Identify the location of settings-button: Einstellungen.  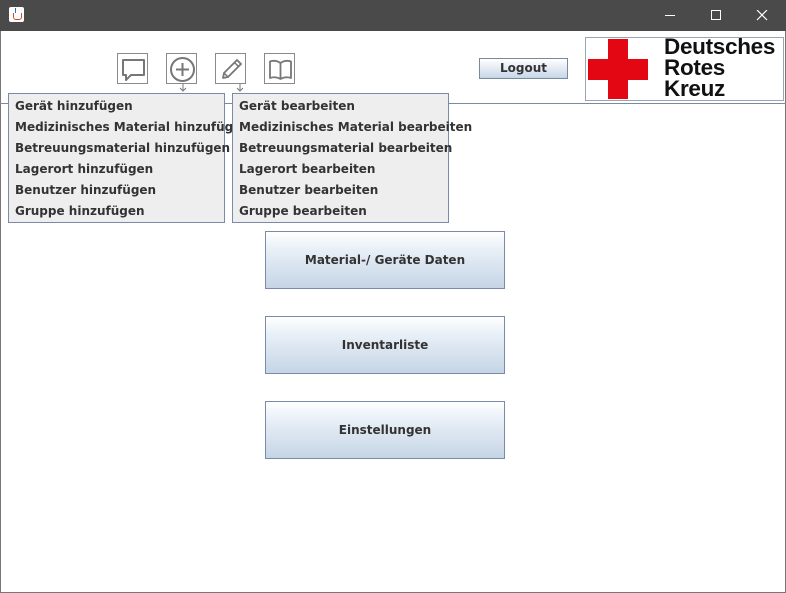
(385, 430).